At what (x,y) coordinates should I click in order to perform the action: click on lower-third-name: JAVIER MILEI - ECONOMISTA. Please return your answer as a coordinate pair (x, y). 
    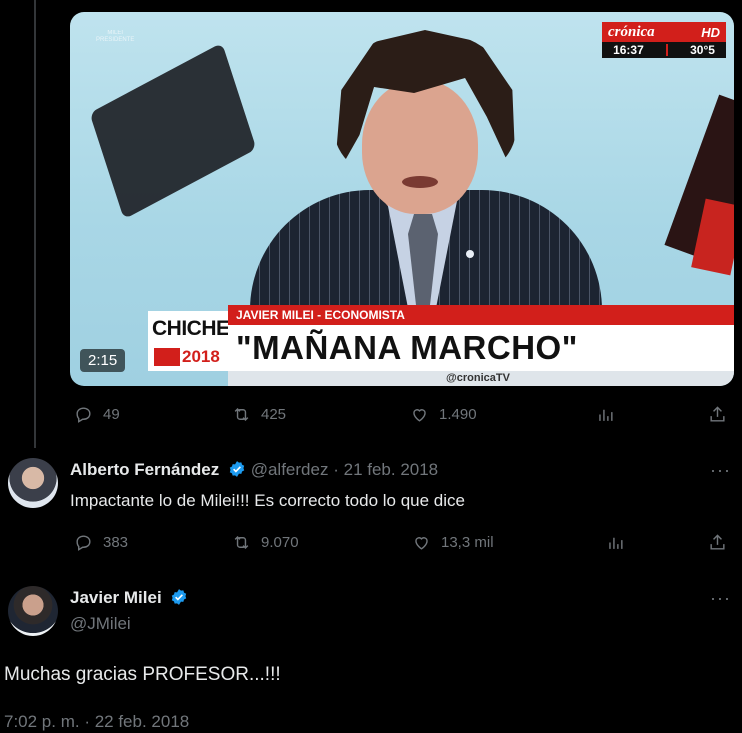
    Looking at the image, I should click on (481, 315).